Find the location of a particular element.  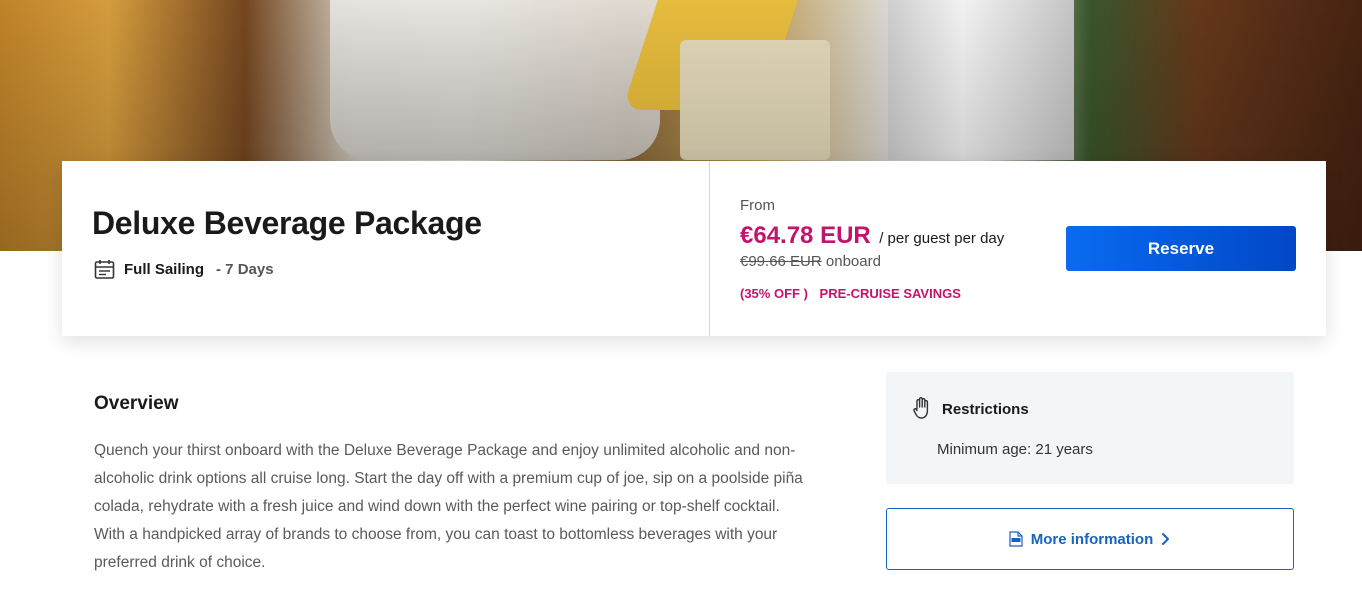

restrictions-text: Minimum age: 21 years is located at coordinates (1015, 449).